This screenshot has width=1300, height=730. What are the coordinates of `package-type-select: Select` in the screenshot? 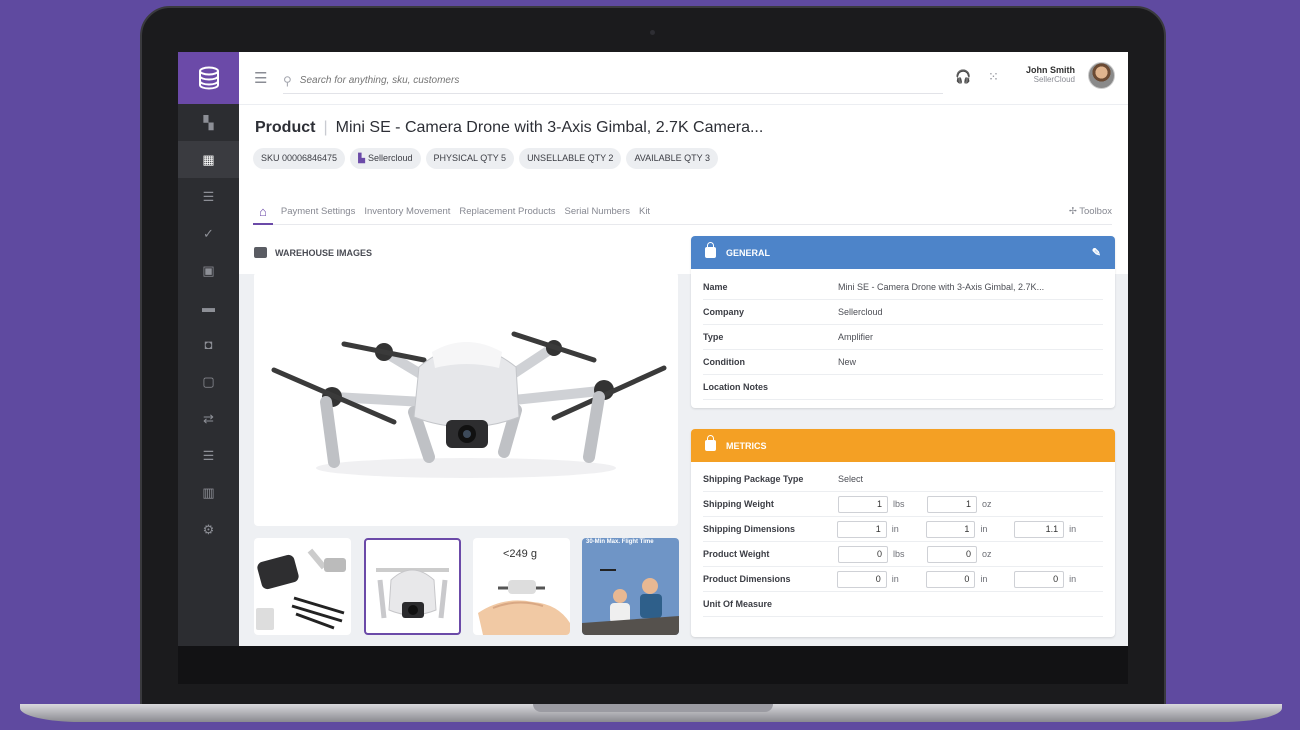 It's located at (850, 479).